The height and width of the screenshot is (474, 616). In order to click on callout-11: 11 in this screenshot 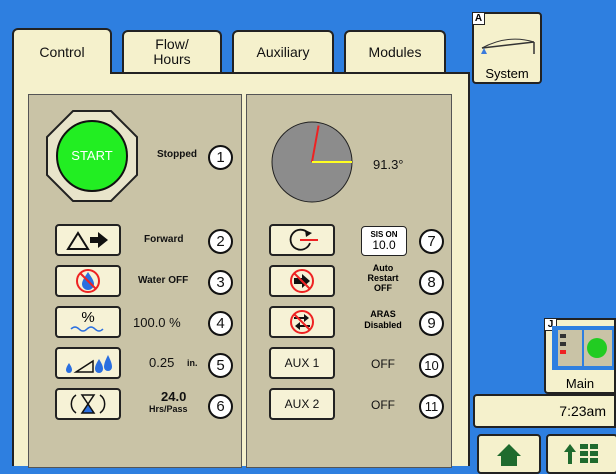, I will do `click(431, 406)`.